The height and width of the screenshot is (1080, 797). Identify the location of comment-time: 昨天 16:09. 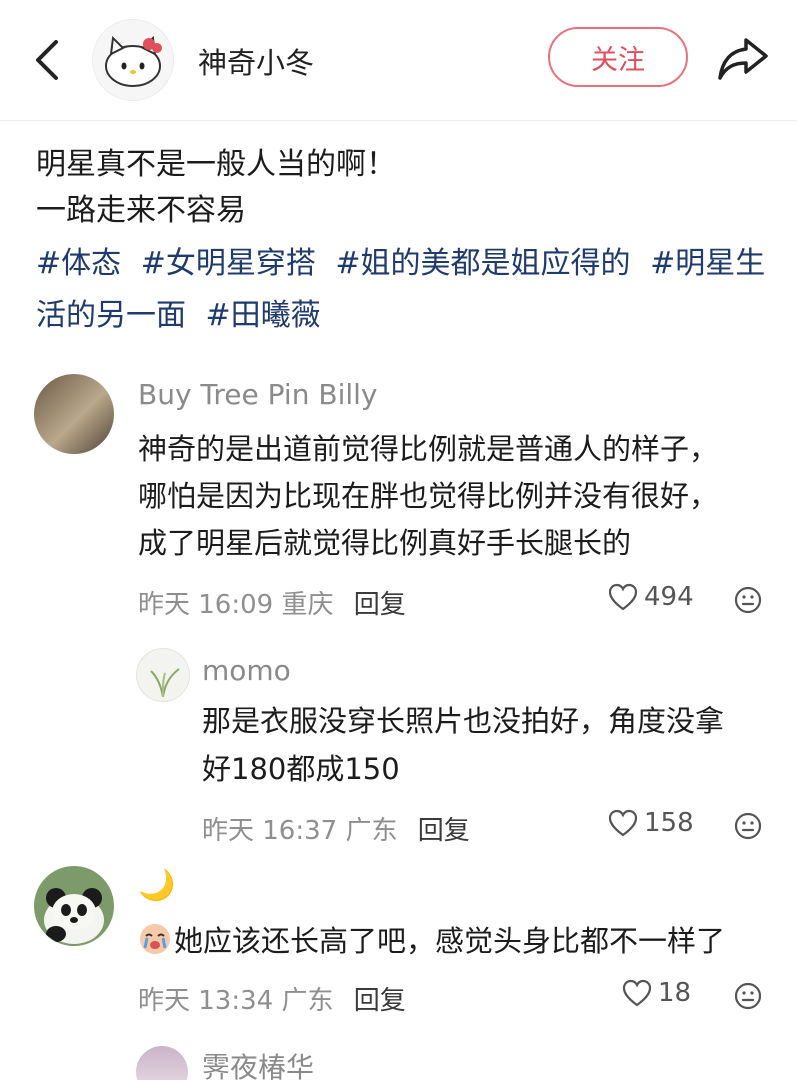
(206, 605).